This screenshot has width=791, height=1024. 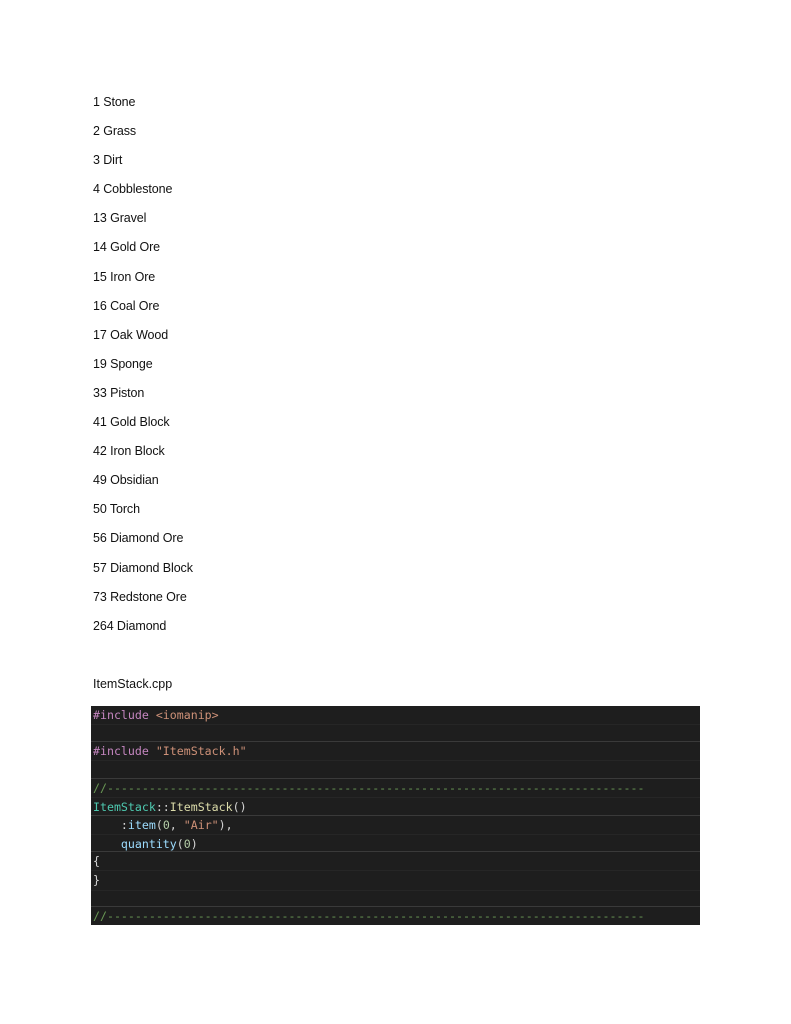 What do you see at coordinates (138, 538) in the screenshot?
I see `list-item: 56 Diamond Ore` at bounding box center [138, 538].